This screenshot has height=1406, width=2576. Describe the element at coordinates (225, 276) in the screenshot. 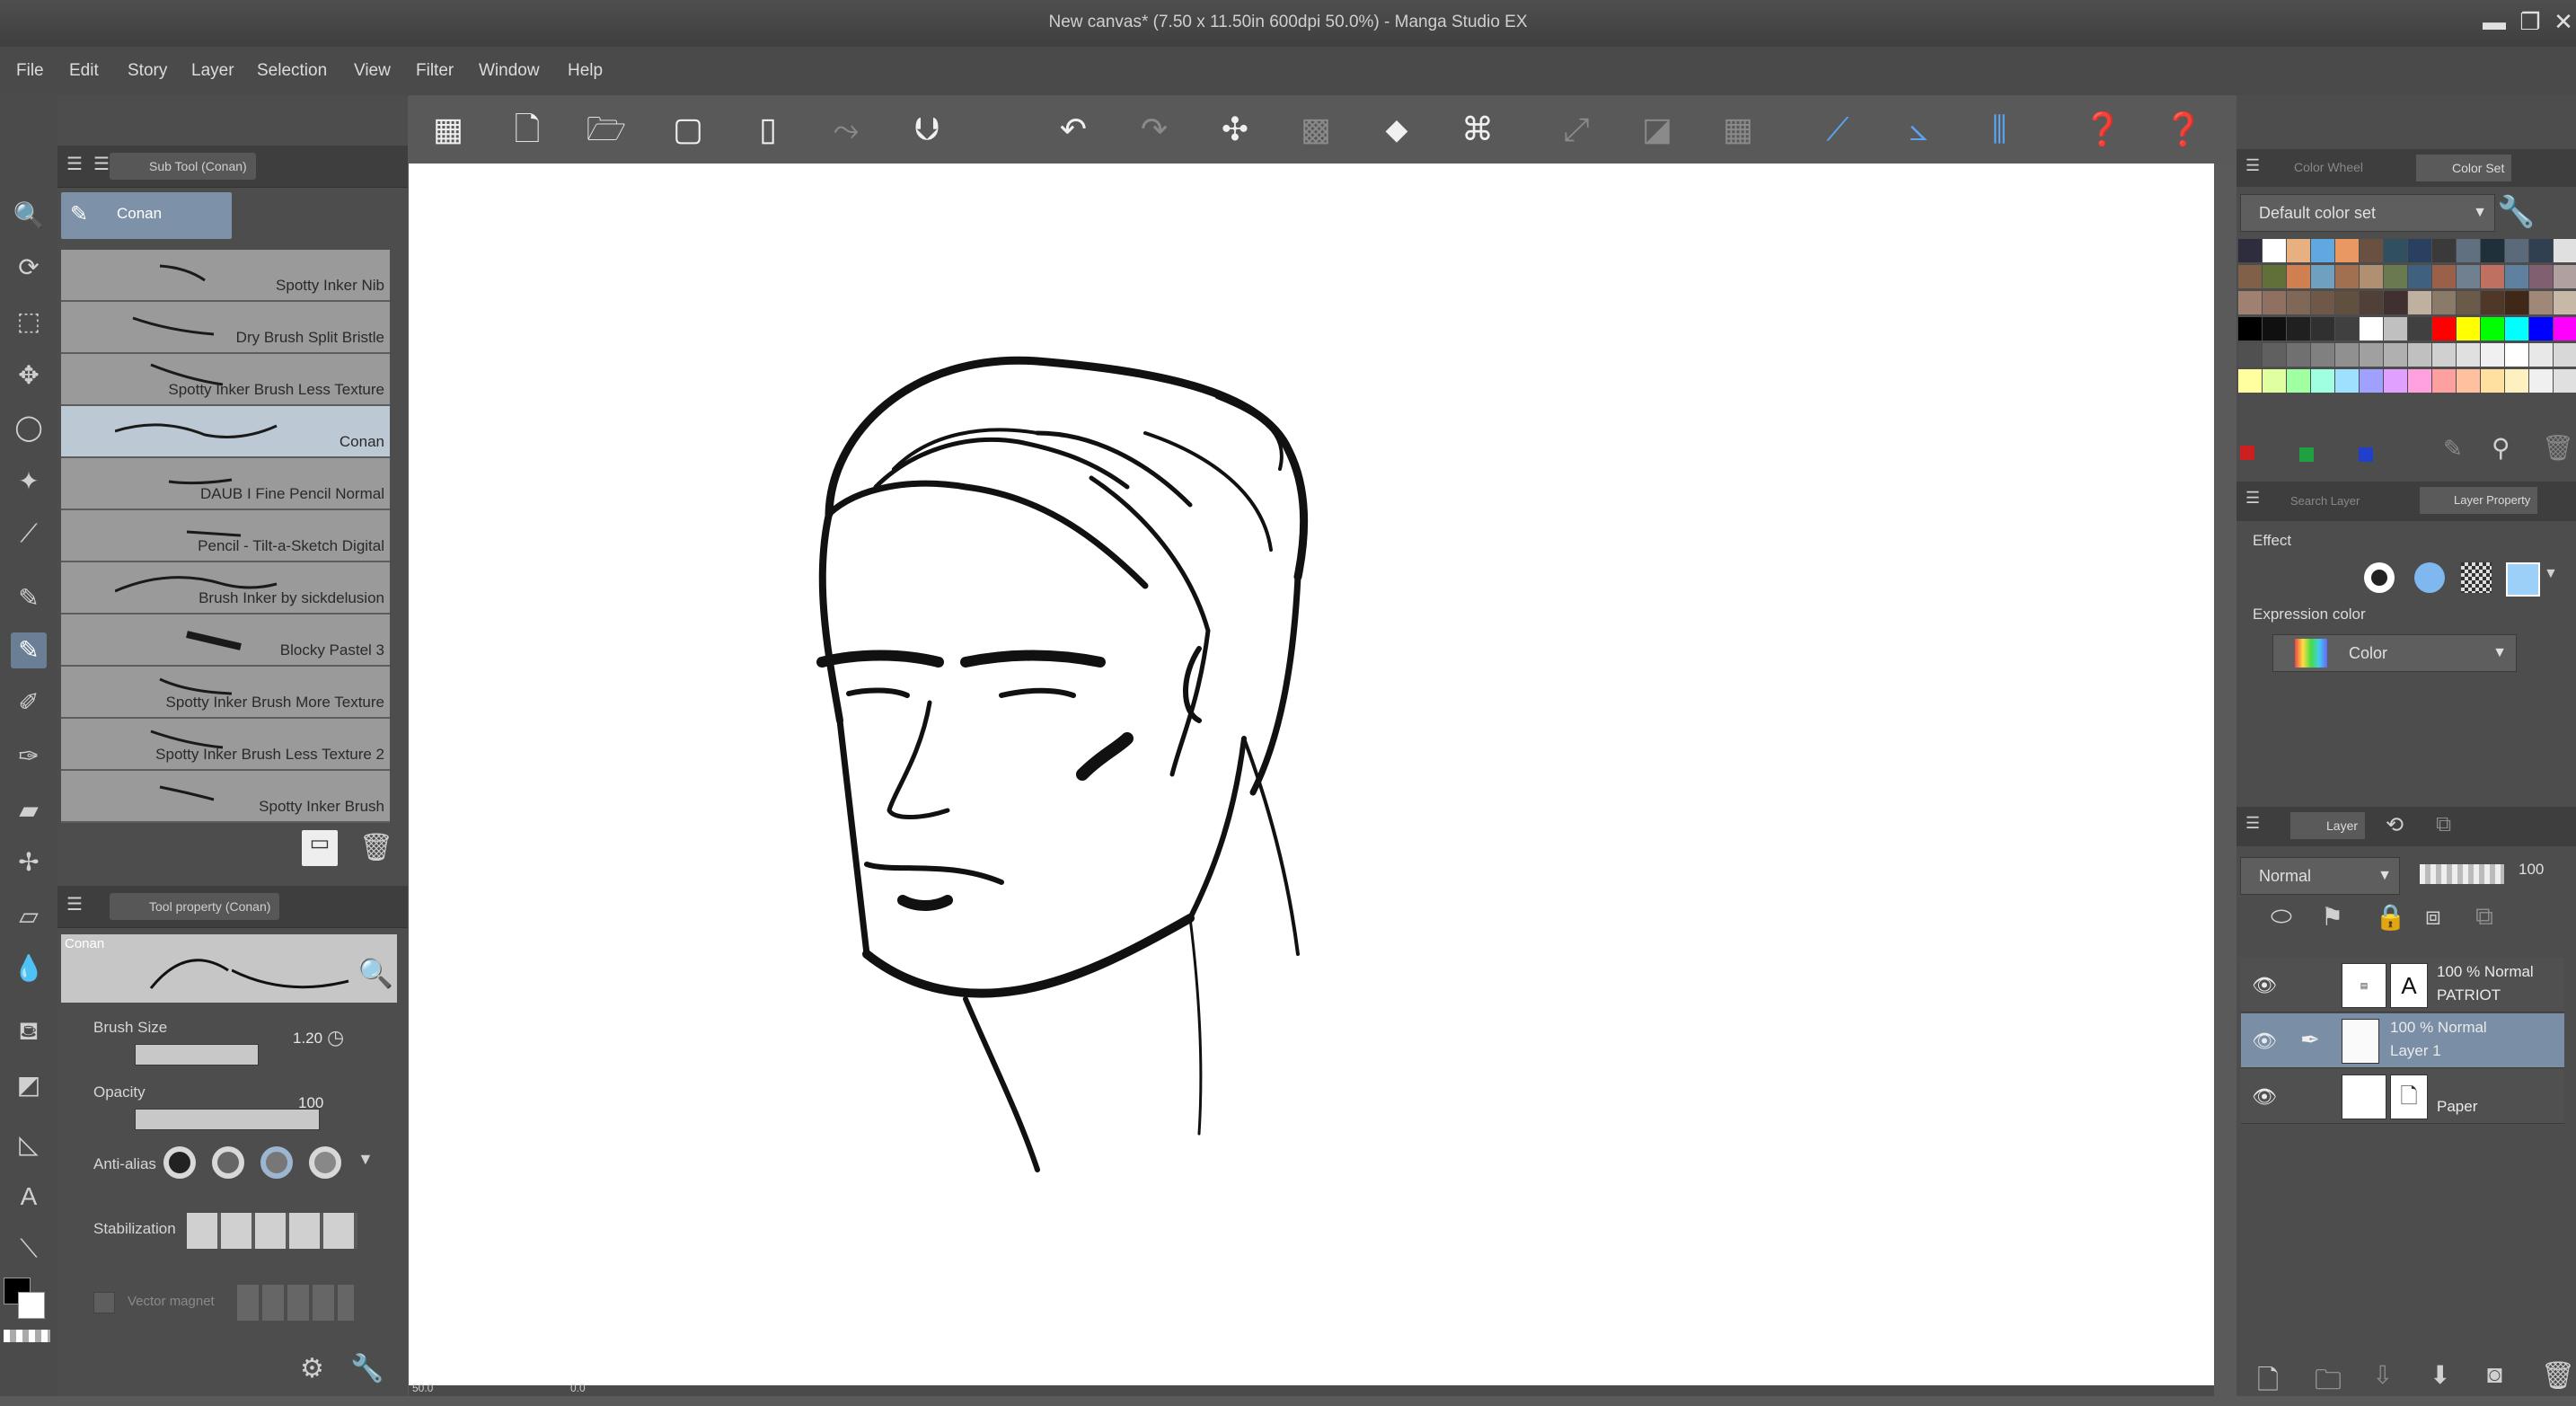

I see `brush-list-item: Spotty Inker Nib` at that location.